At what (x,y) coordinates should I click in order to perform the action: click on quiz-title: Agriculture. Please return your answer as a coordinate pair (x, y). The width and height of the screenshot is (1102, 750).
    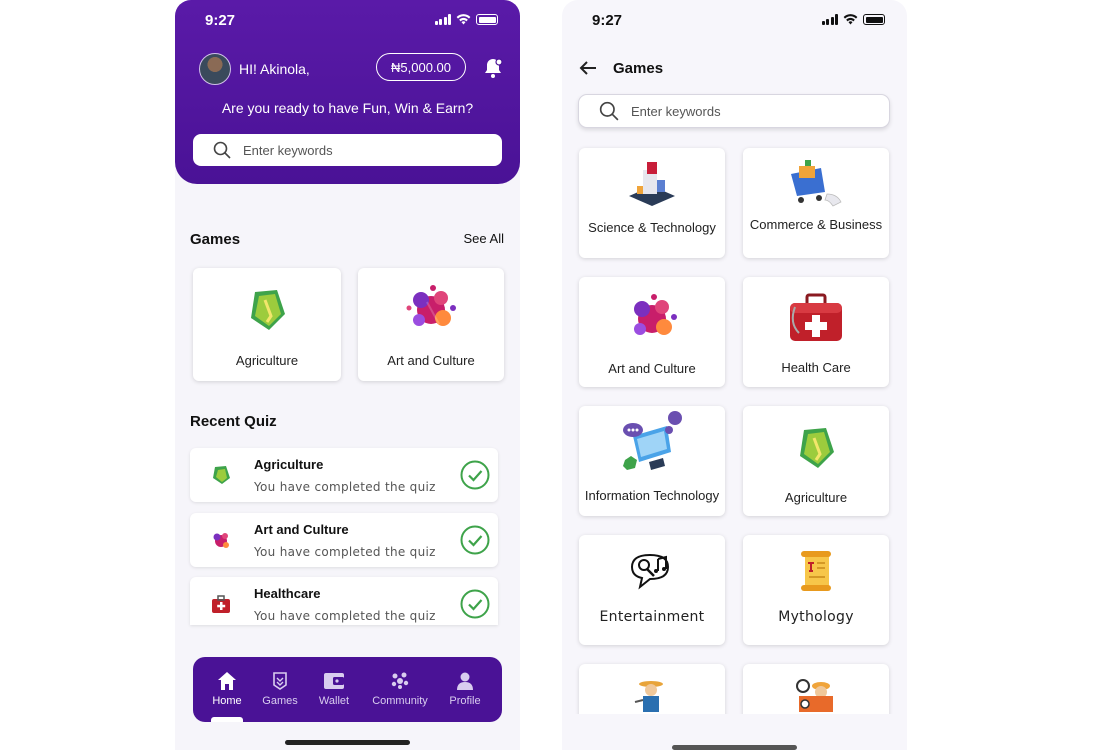
    Looking at the image, I should click on (289, 464).